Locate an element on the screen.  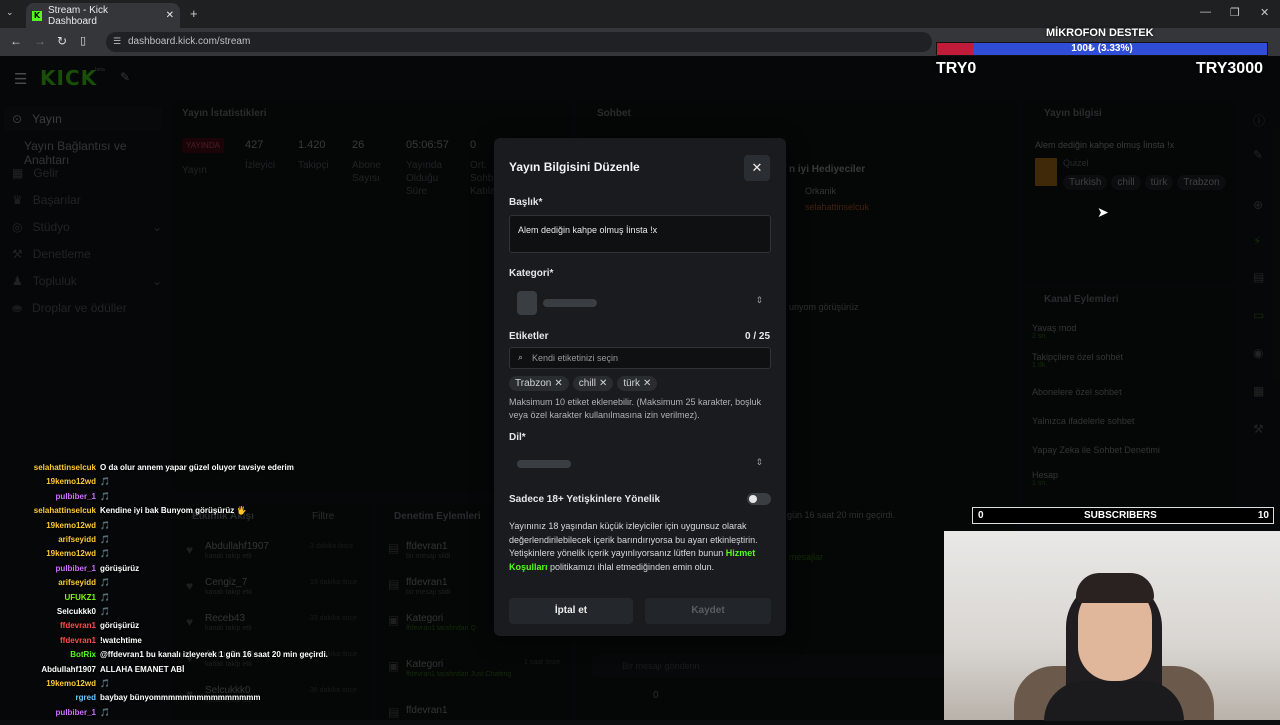
new-tab-icon: + is located at coordinates (194, 13).